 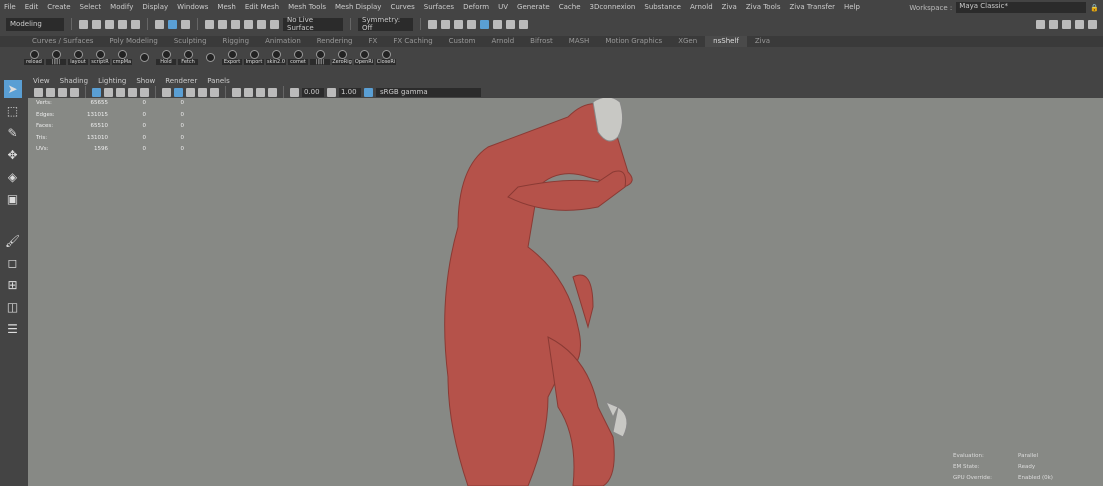 I want to click on isolate-icon, so click(x=260, y=92).